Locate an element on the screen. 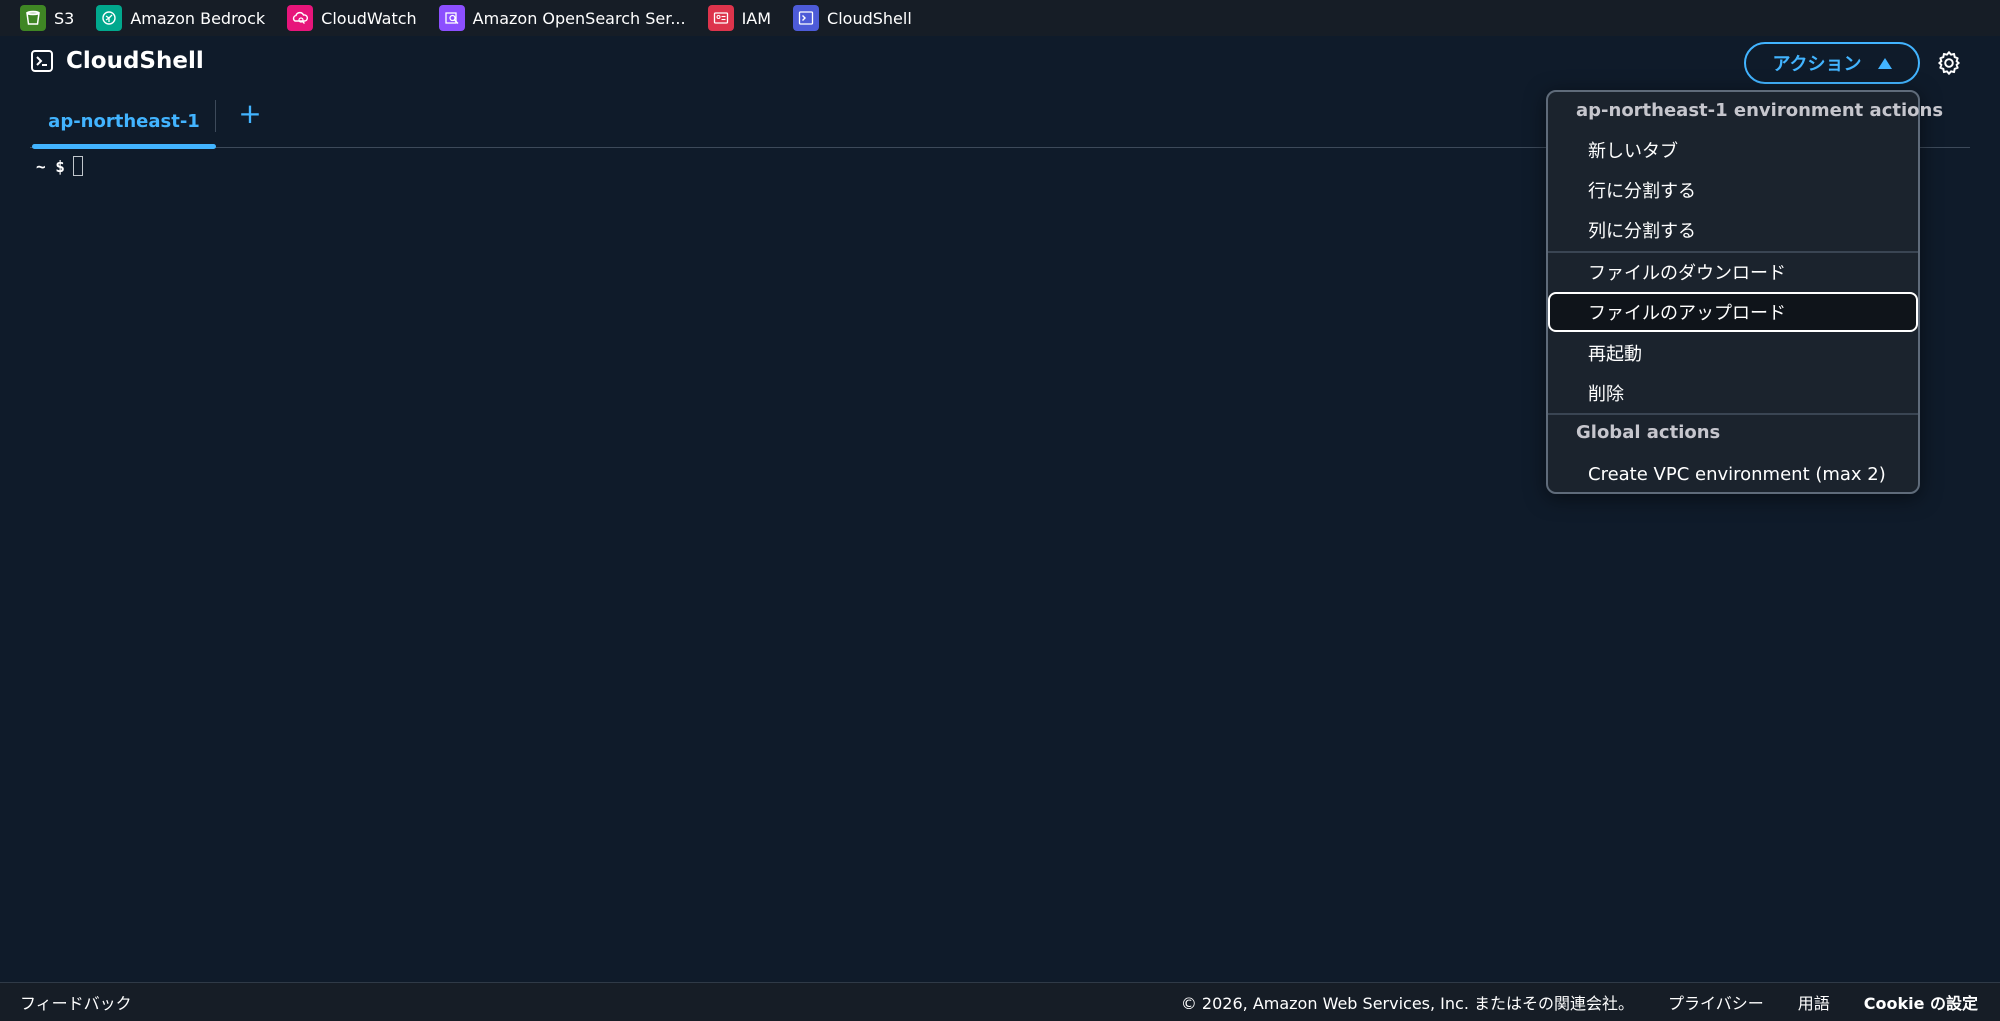 This screenshot has height=1021, width=2000. favorite-cloudshell: CloudShell is located at coordinates (852, 18).